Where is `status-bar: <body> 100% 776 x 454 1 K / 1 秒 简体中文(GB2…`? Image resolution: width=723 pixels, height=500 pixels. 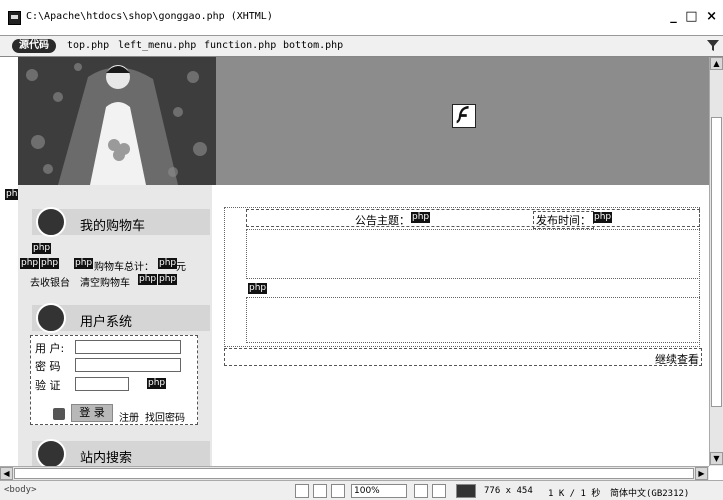 status-bar: <body> 100% 776 x 454 1 K / 1 秒 简体中文(GB2… is located at coordinates (361, 490).